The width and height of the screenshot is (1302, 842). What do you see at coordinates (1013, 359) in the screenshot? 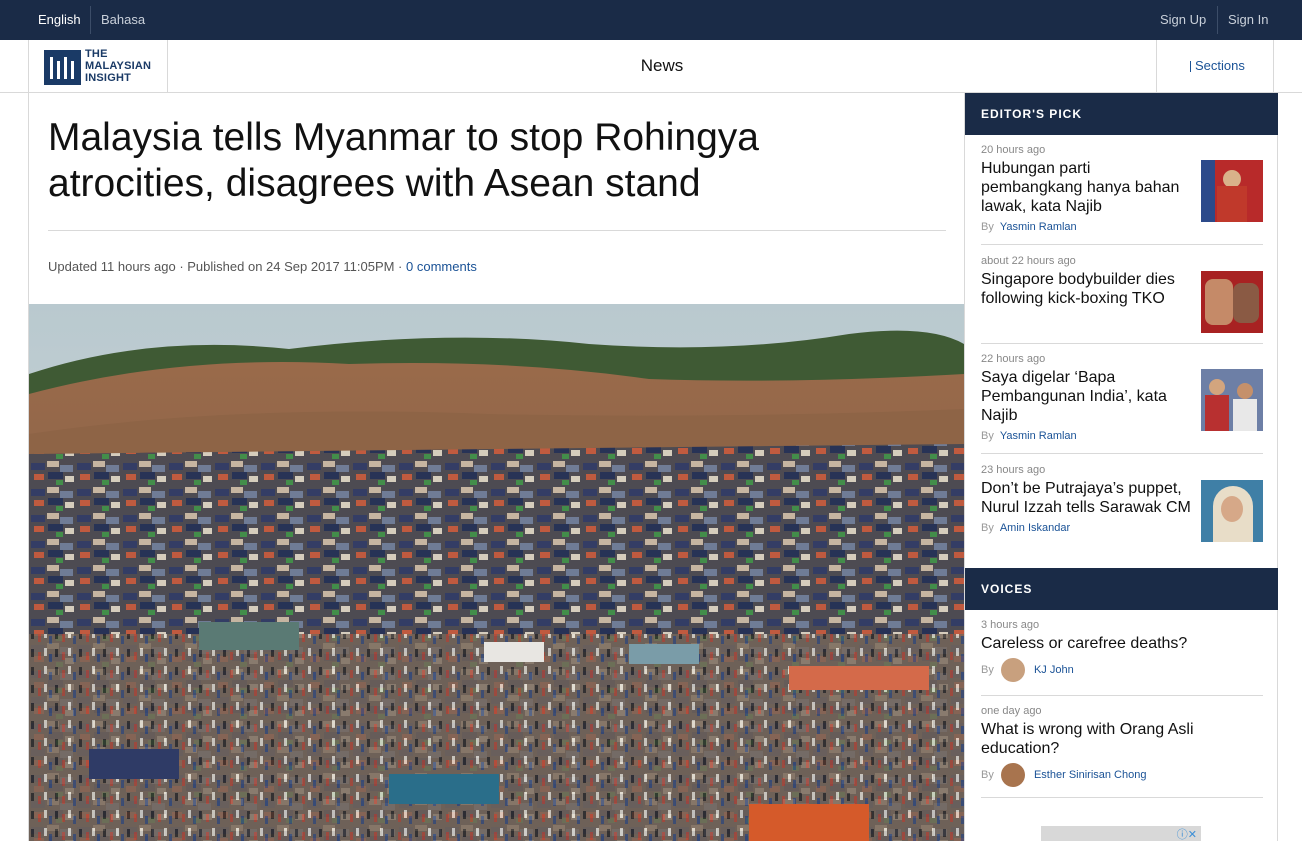
I see `item-time: 22 hours ago` at bounding box center [1013, 359].